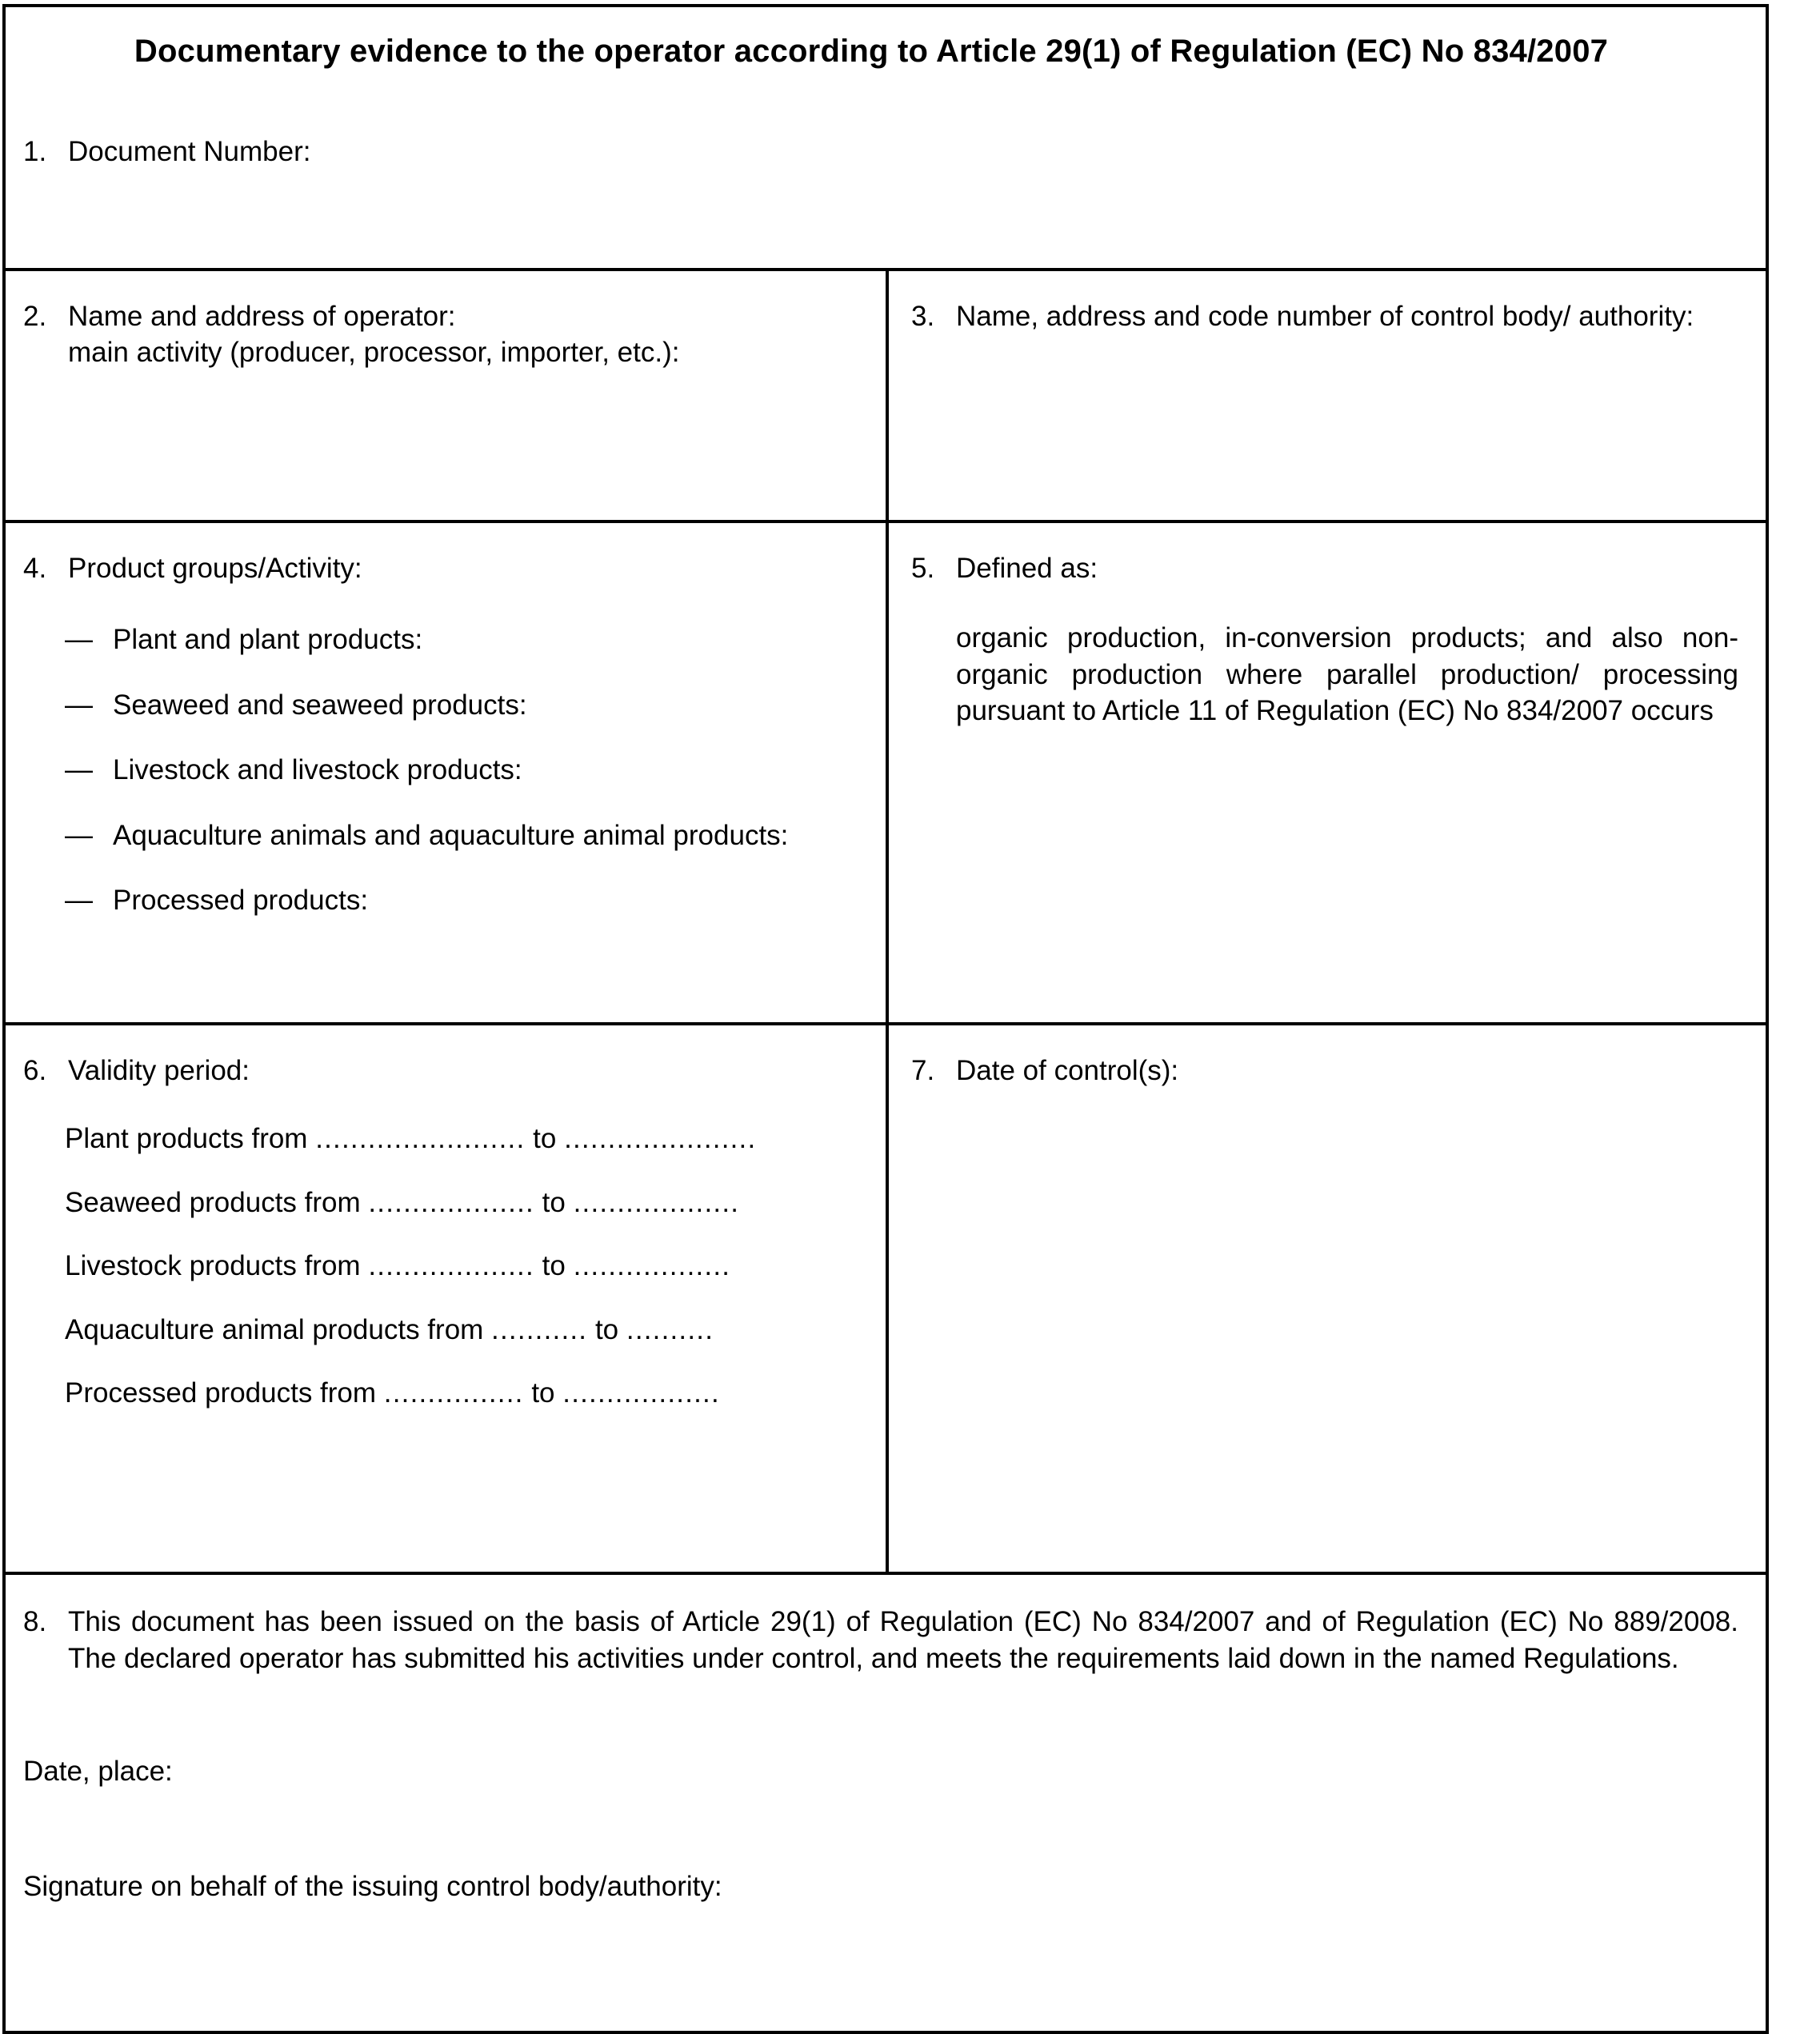  Describe the element at coordinates (35, 151) in the screenshot. I see `field-number-1: 1.` at that location.